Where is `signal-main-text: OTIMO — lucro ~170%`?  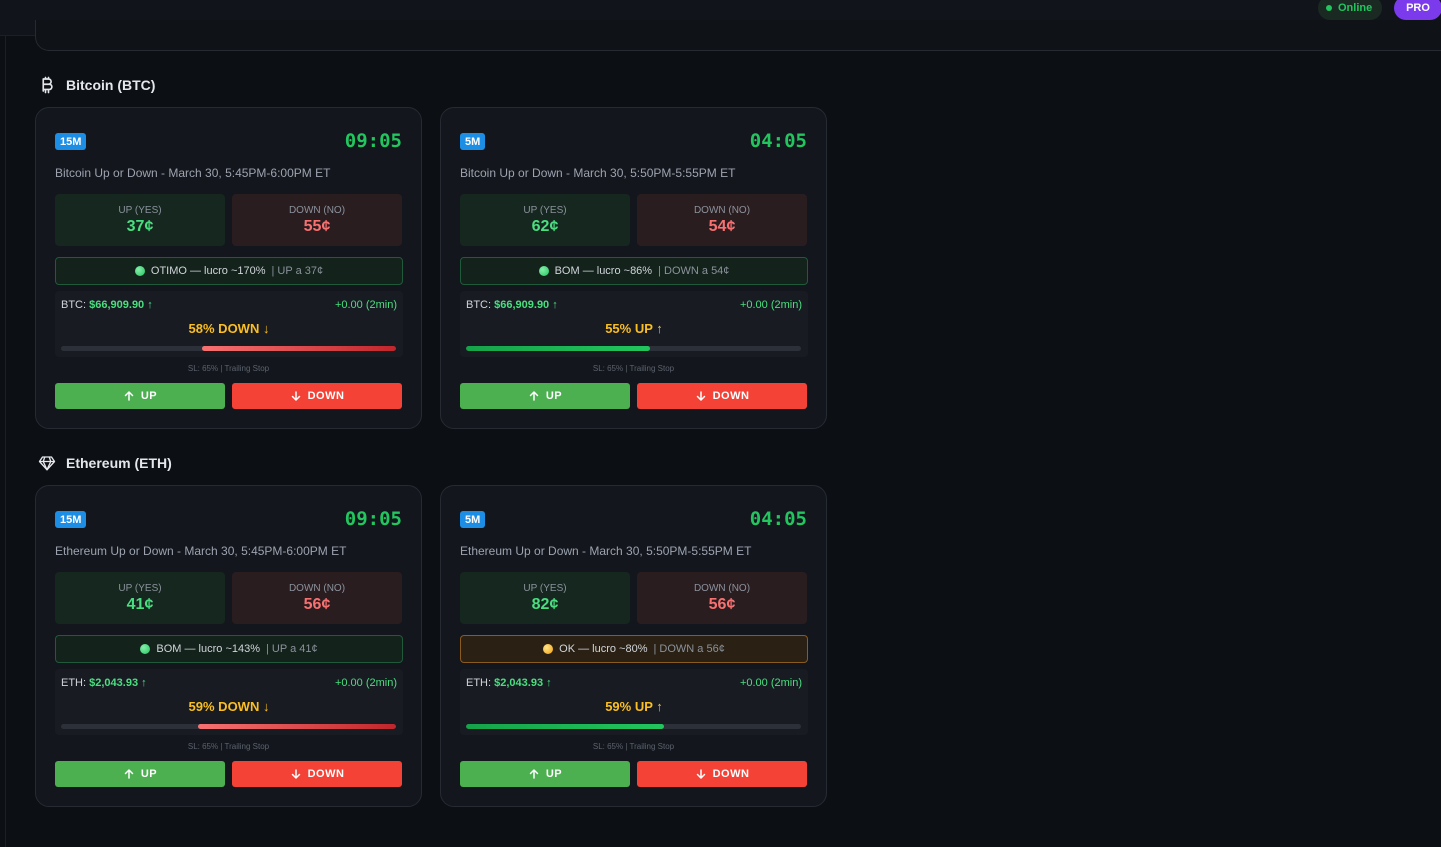 signal-main-text: OTIMO — lucro ~170% is located at coordinates (208, 271).